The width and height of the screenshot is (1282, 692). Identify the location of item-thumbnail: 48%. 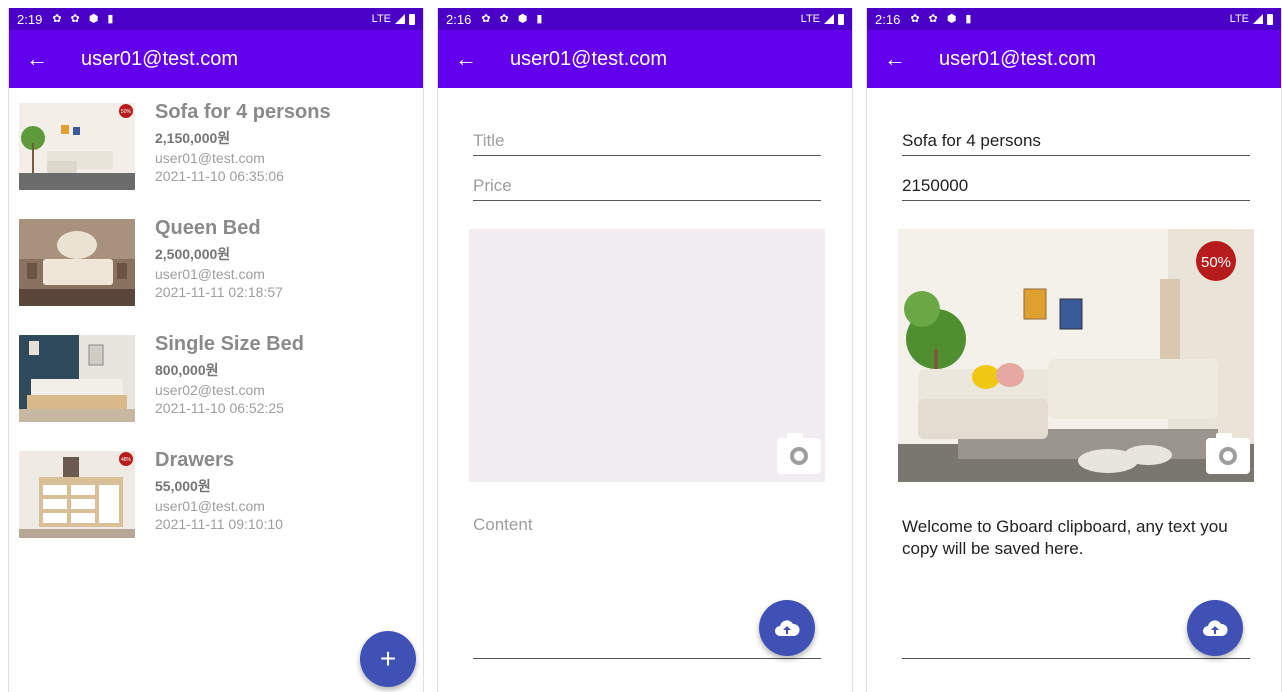
(77, 494).